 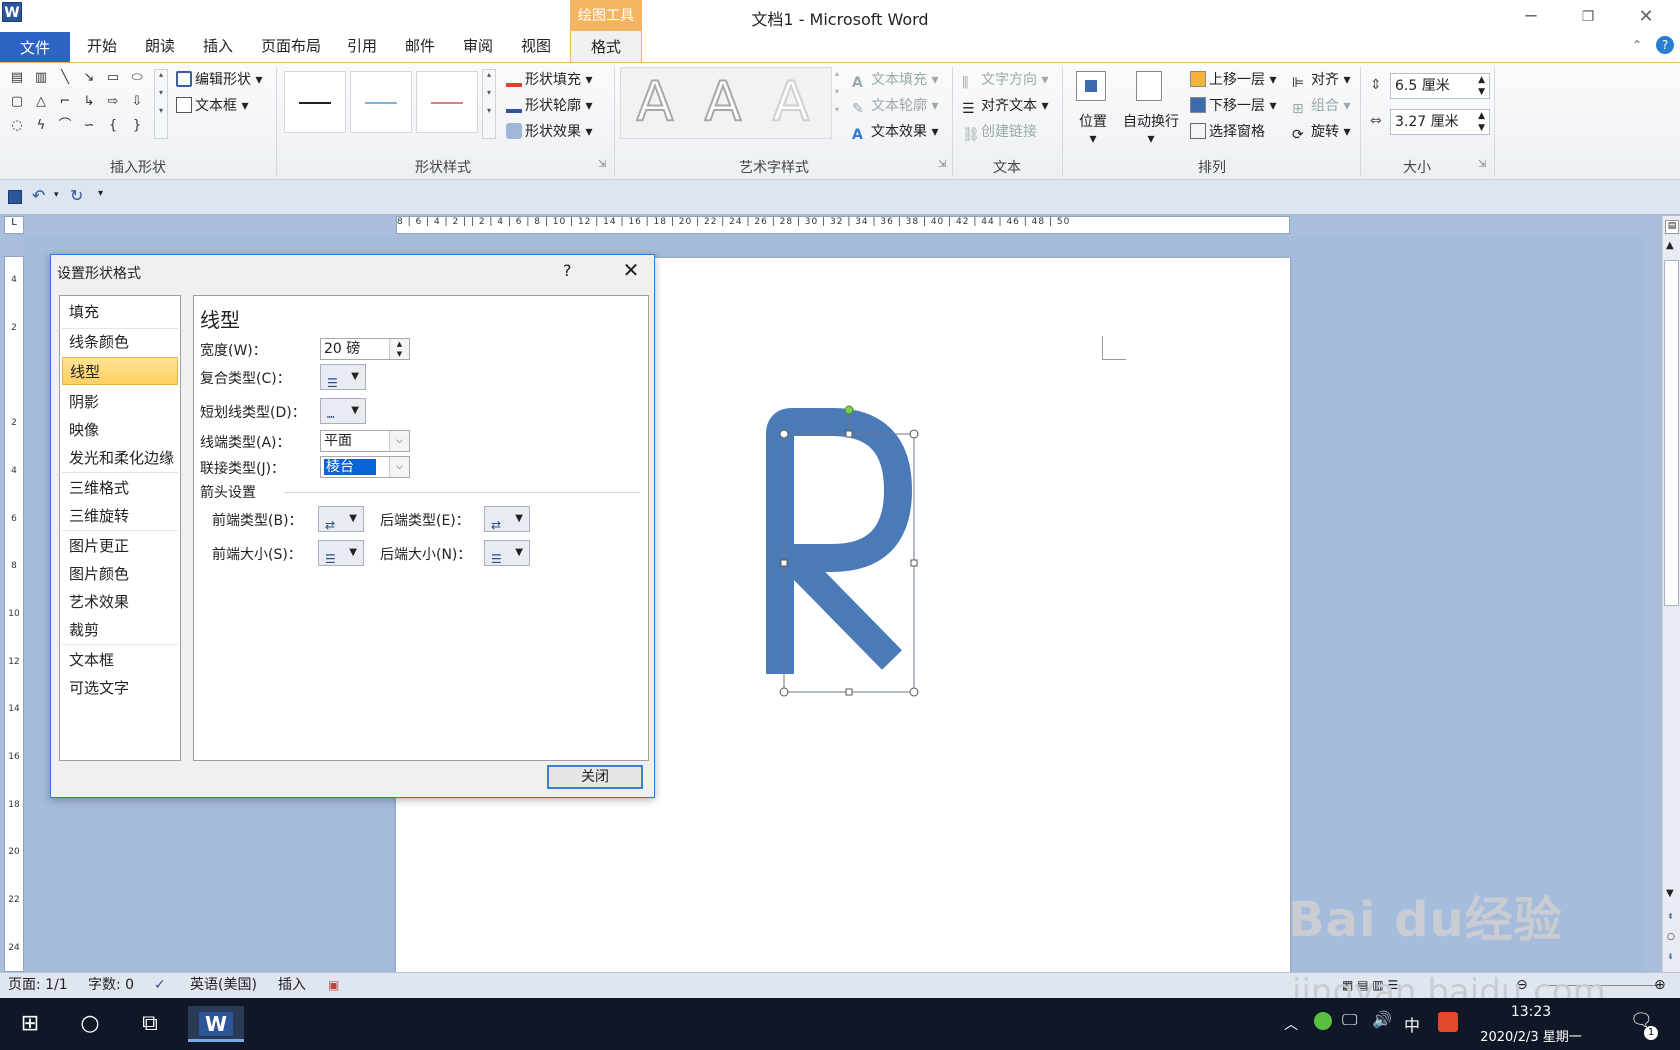 What do you see at coordinates (1440, 122) in the screenshot?
I see `shape-width-input: 3.27 厘米 ▲ ▼` at bounding box center [1440, 122].